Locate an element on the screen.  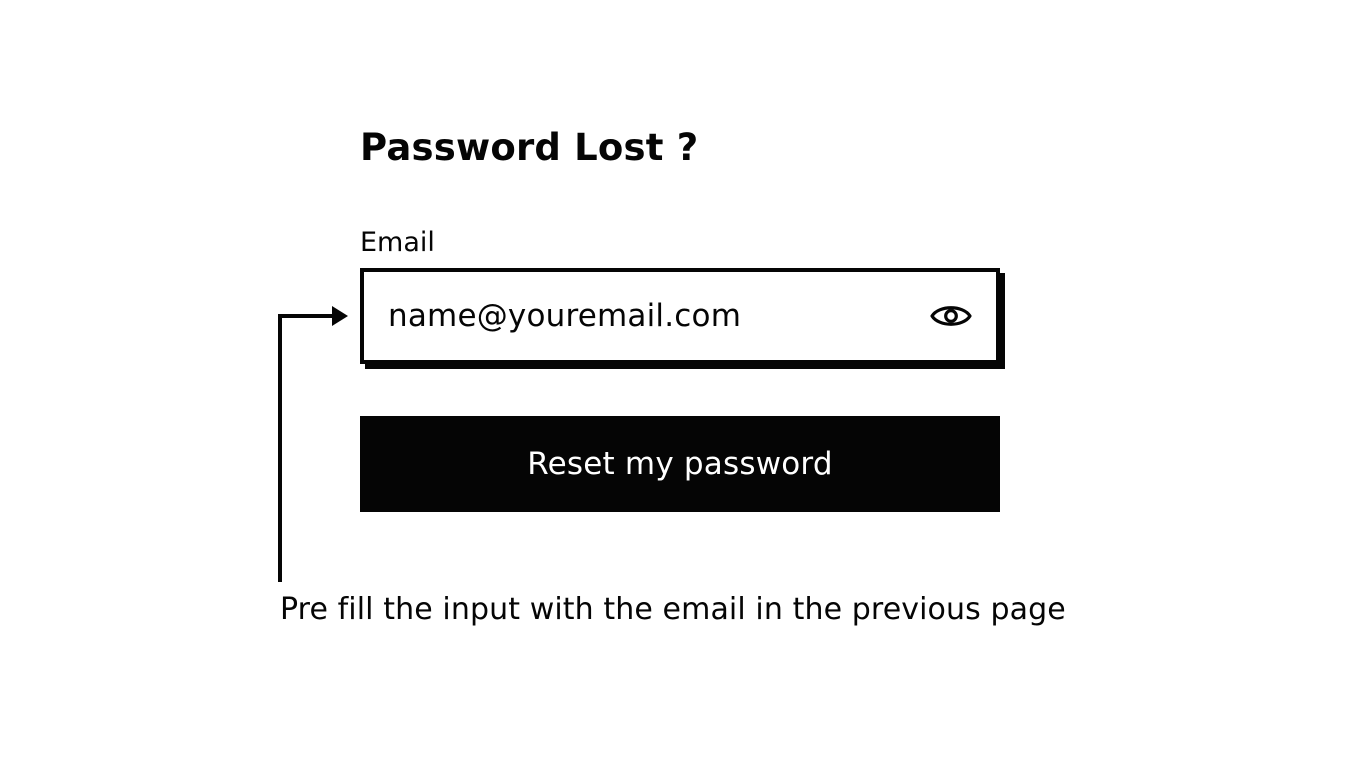
annotation-arrow is located at coordinates (313, 444).